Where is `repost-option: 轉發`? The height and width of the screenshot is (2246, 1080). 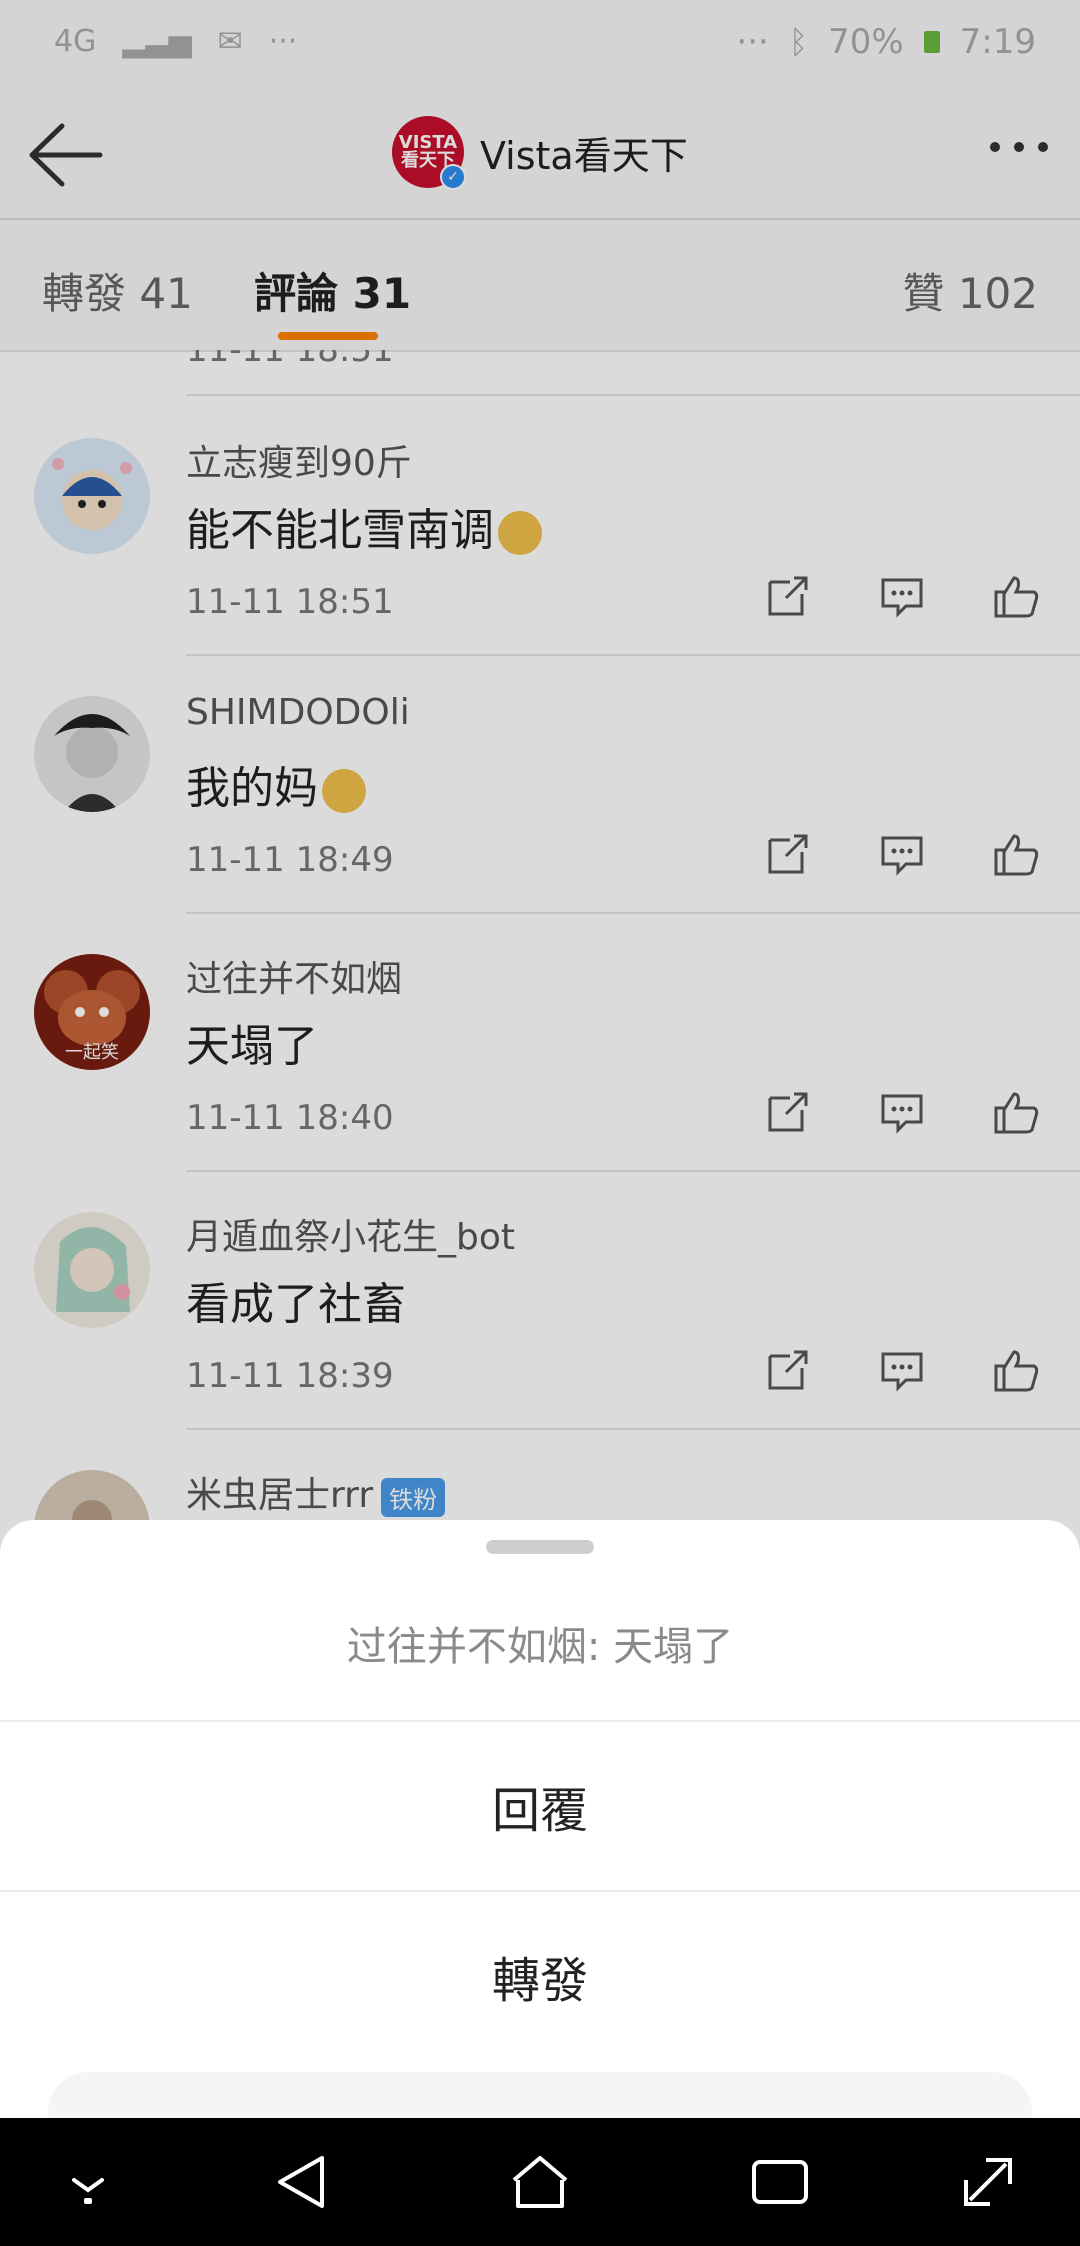 repost-option: 轉發 is located at coordinates (540, 1976).